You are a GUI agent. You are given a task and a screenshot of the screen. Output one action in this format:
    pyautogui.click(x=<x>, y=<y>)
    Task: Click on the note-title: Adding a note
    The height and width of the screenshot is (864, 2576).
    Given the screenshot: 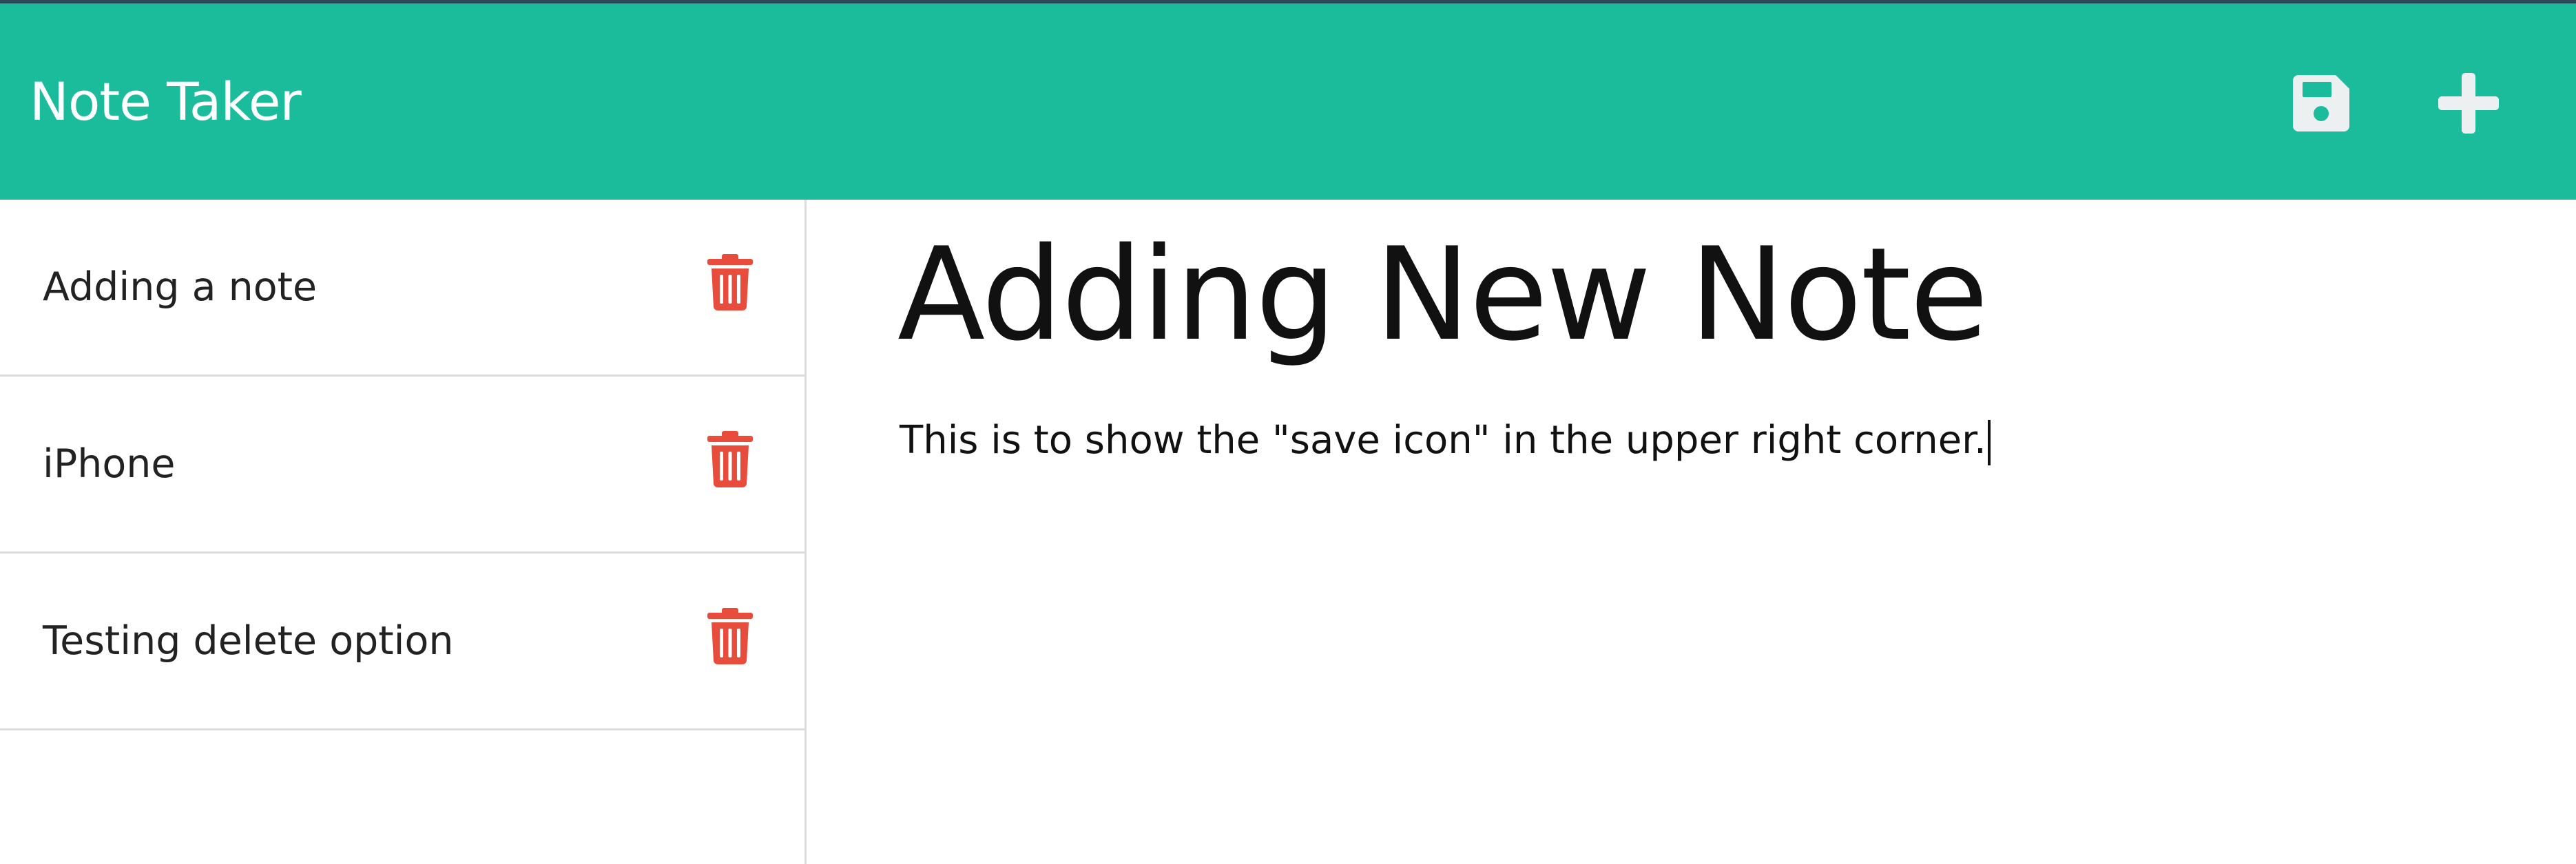 What is the action you would take?
    pyautogui.click(x=180, y=287)
    